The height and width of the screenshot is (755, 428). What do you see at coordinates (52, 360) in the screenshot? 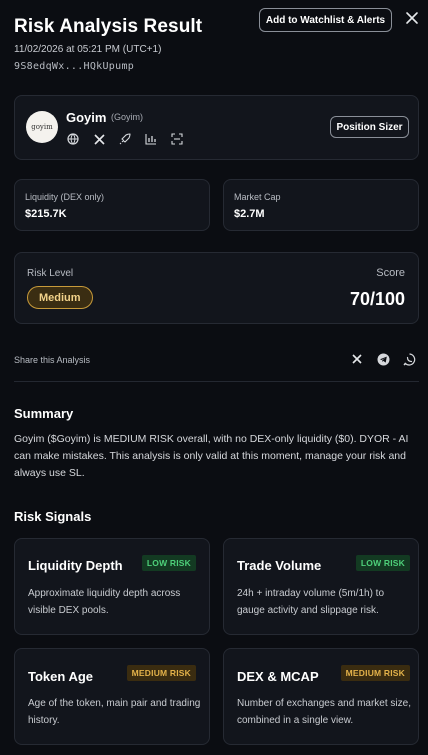
I see `share-label: Share this Analysis` at bounding box center [52, 360].